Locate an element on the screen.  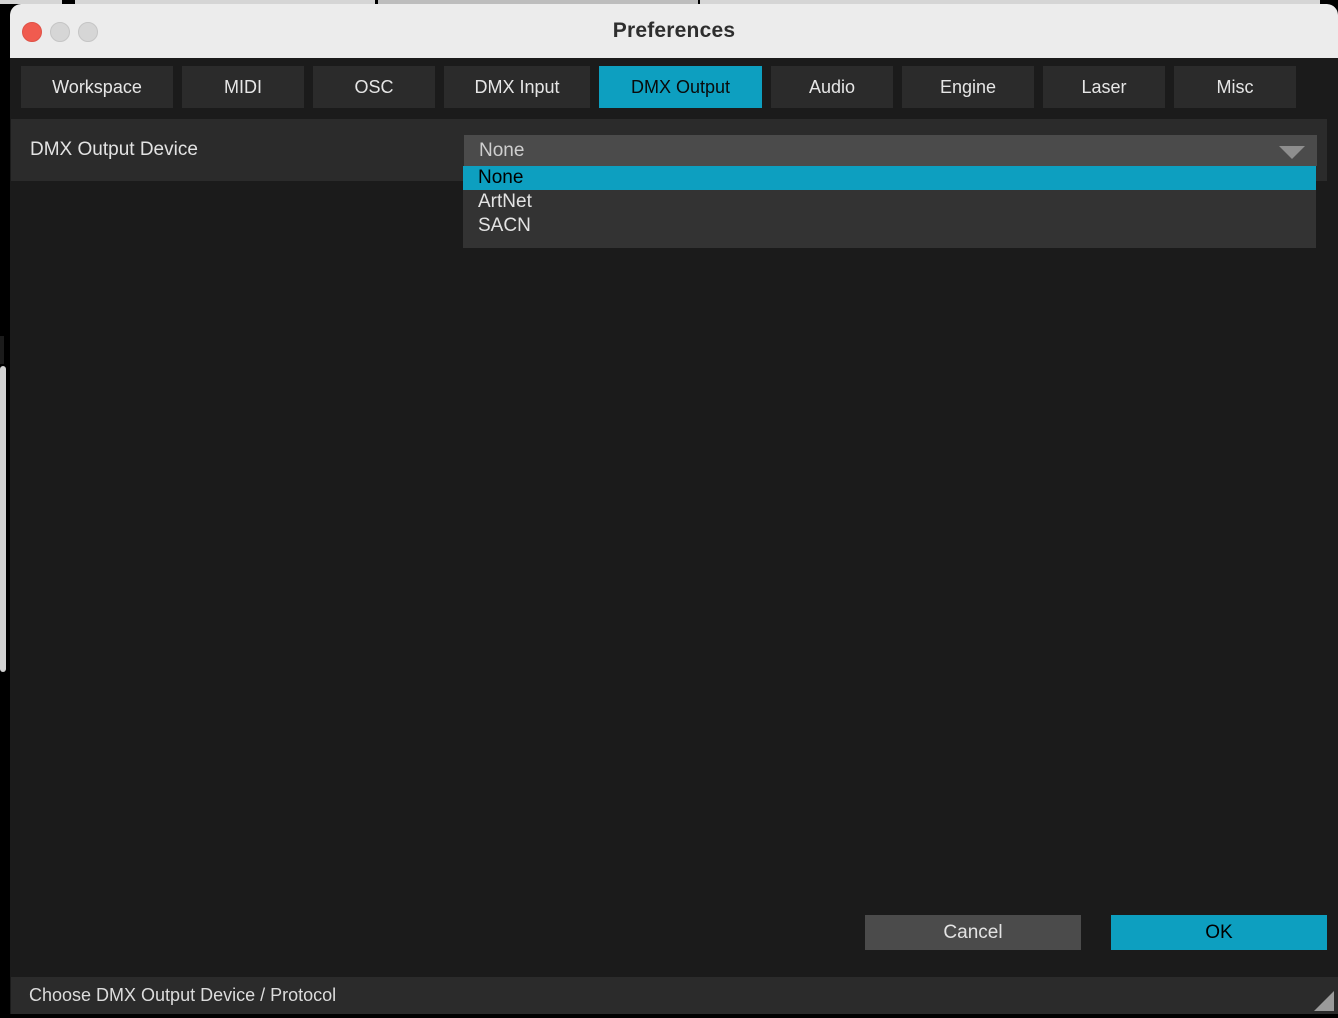
dropdown-option-sacn: SACN is located at coordinates (889, 226).